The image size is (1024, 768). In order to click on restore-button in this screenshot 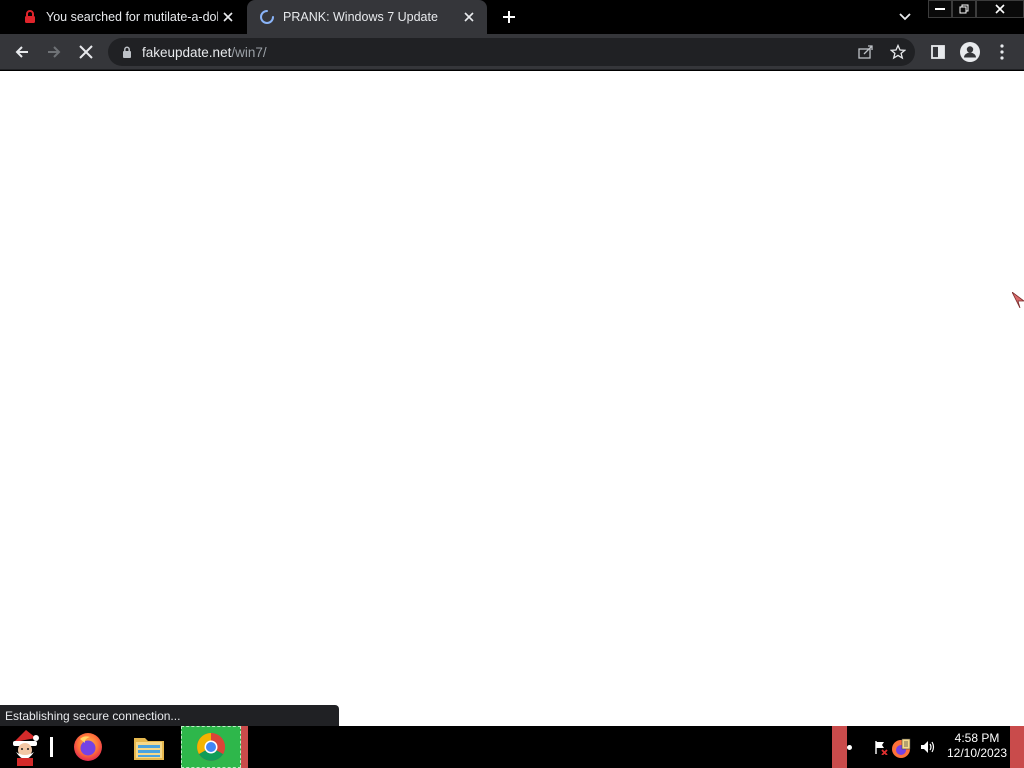, I will do `click(964, 9)`.